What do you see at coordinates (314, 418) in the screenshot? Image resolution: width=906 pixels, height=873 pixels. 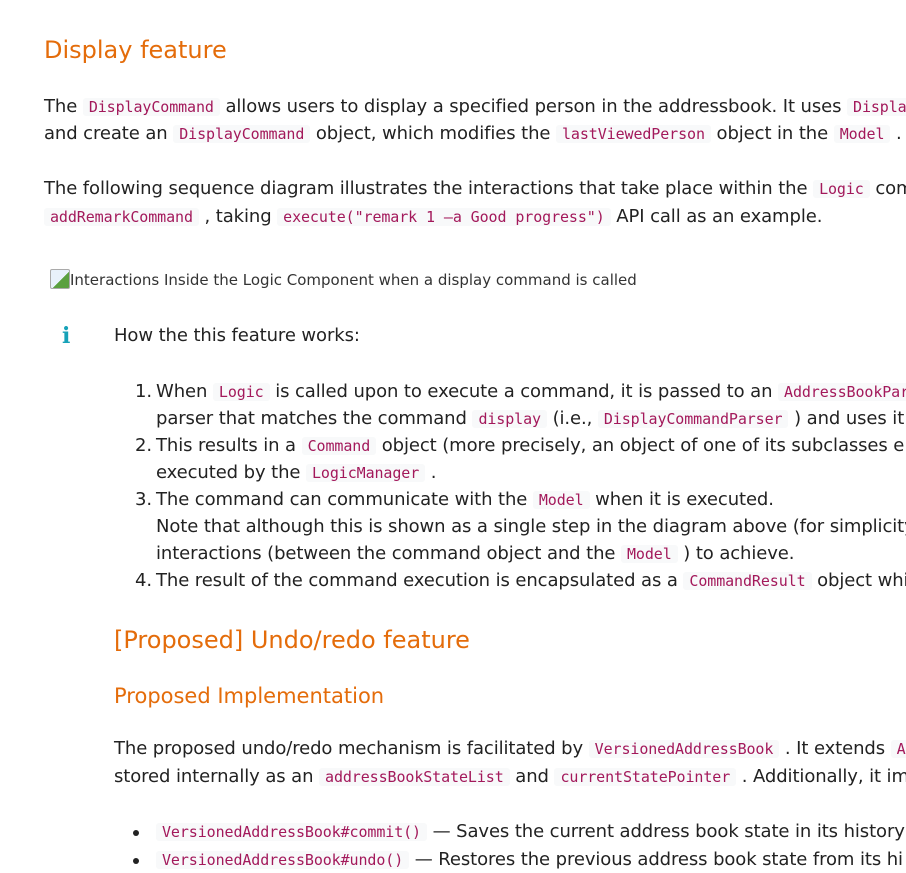 I see `text: parser that matches the command` at bounding box center [314, 418].